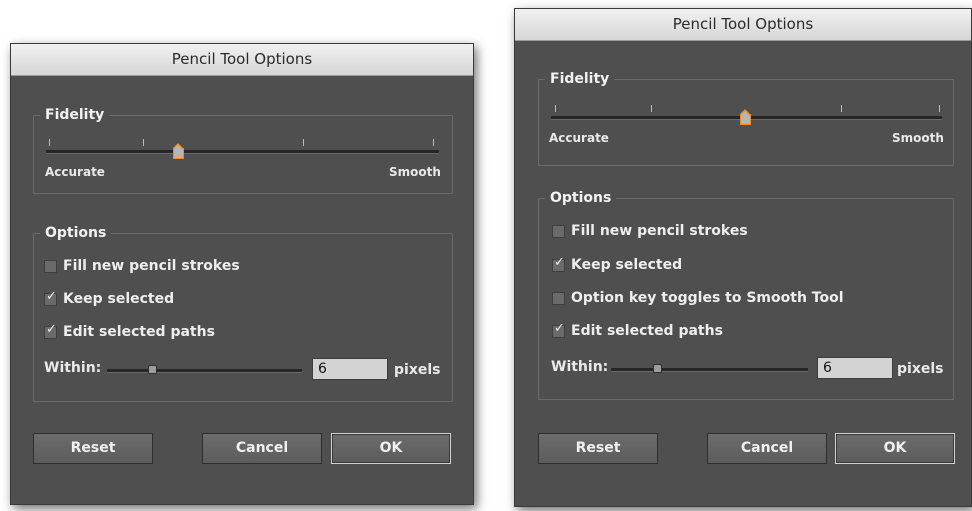 This screenshot has height=511, width=972. I want to click on fidelity-group: Fidelity, so click(243, 150).